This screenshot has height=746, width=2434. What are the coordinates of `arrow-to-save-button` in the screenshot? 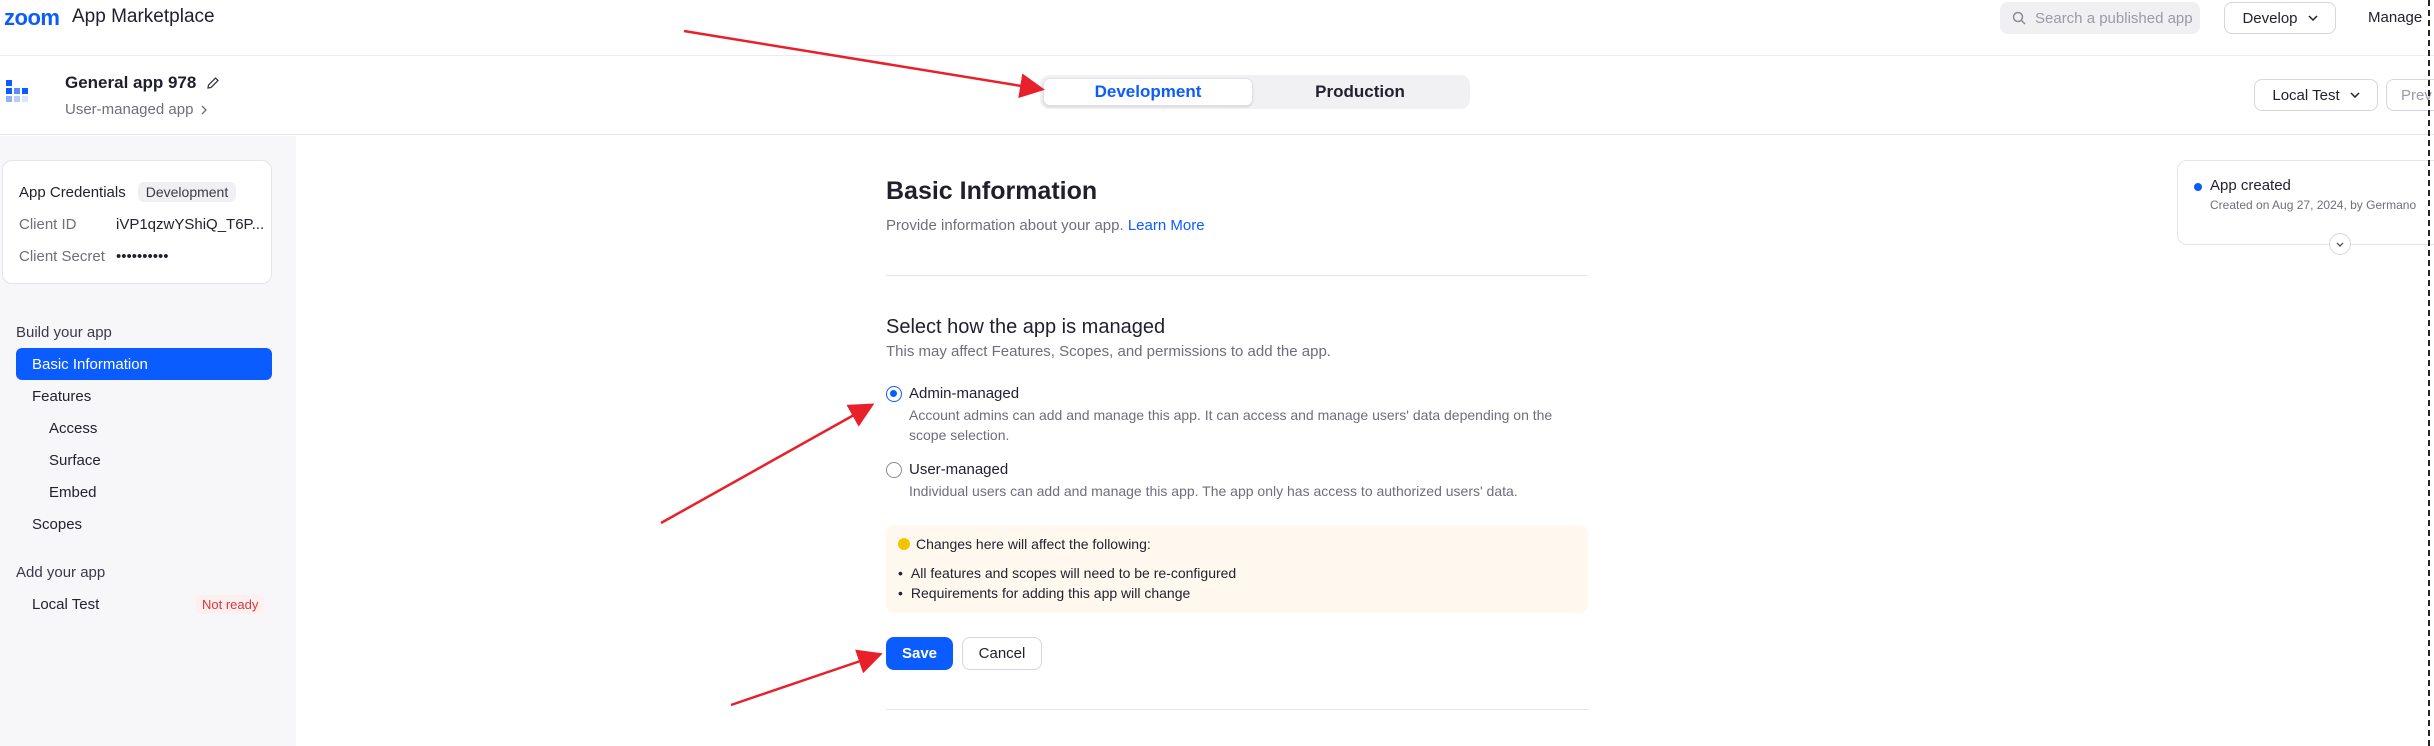 It's located at (806, 678).